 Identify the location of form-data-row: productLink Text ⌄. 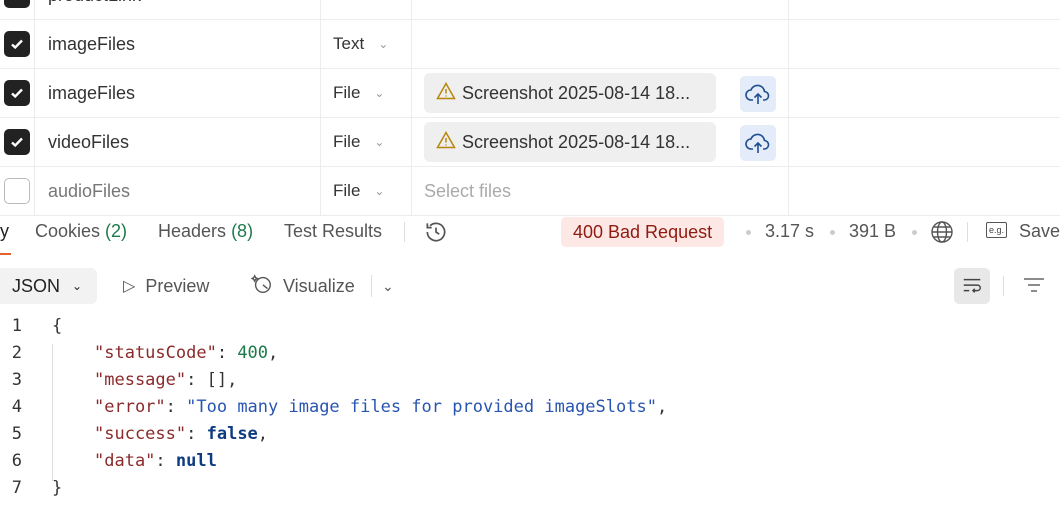
(530, 10).